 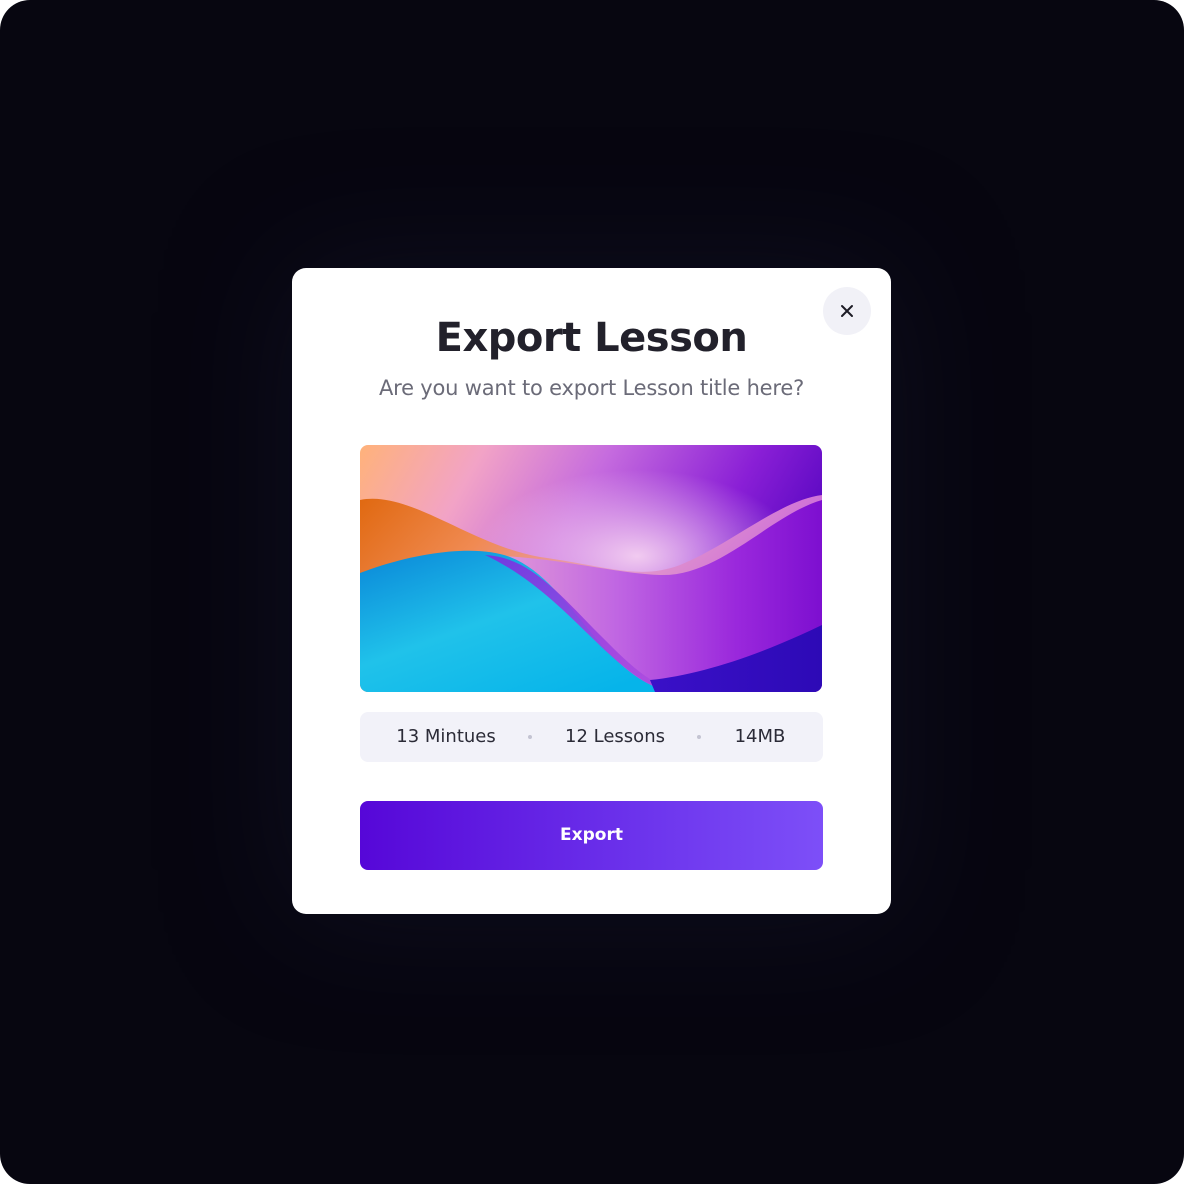 I want to click on dialog-title: Export Lesson, so click(x=591, y=338).